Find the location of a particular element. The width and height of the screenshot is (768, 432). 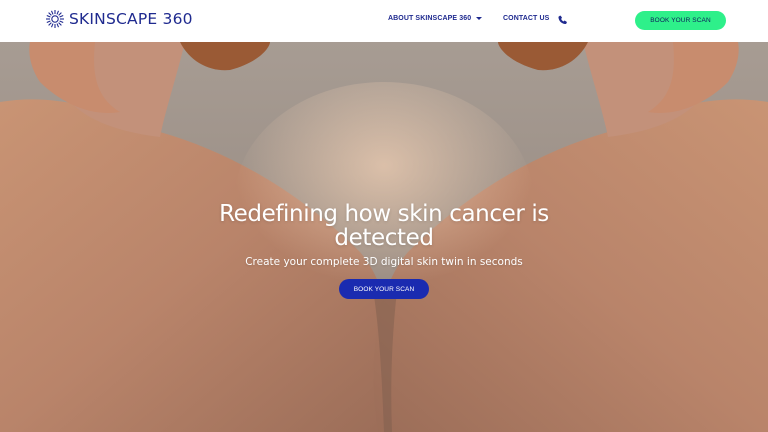

brand-name: SKINSCAPE 360 is located at coordinates (131, 19).